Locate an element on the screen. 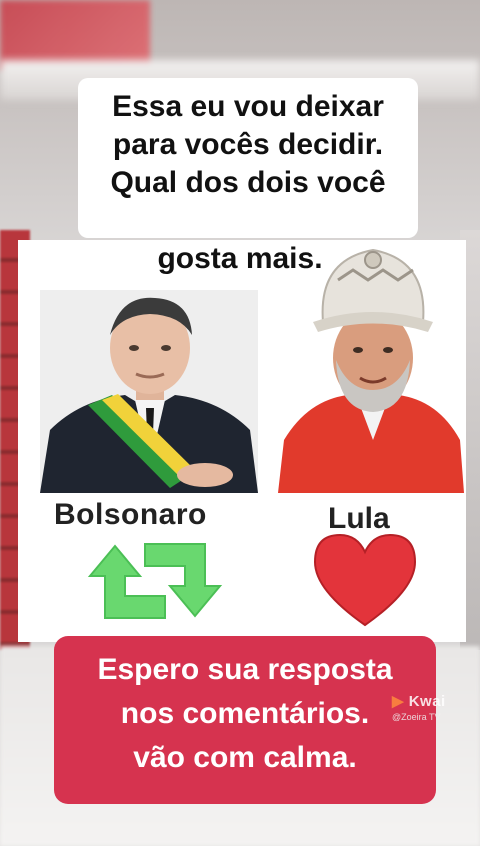 The width and height of the screenshot is (480, 846). kwai-logo: ▶ Kwai is located at coordinates (419, 701).